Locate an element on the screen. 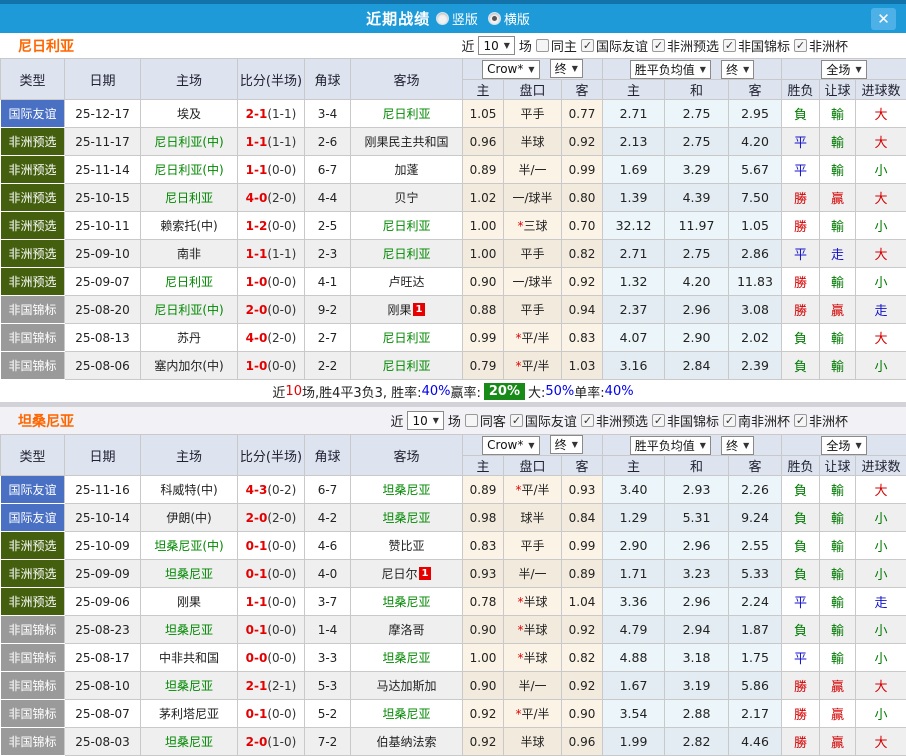 The image size is (906, 756). summary-segment: 50% is located at coordinates (559, 391).